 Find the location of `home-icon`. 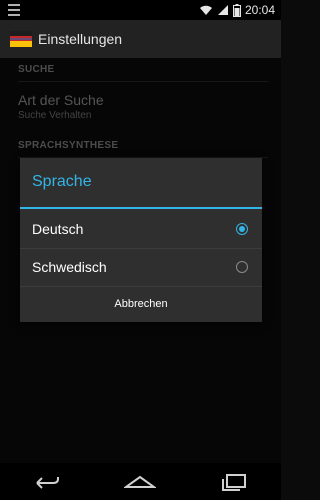

home-icon is located at coordinates (140, 482).